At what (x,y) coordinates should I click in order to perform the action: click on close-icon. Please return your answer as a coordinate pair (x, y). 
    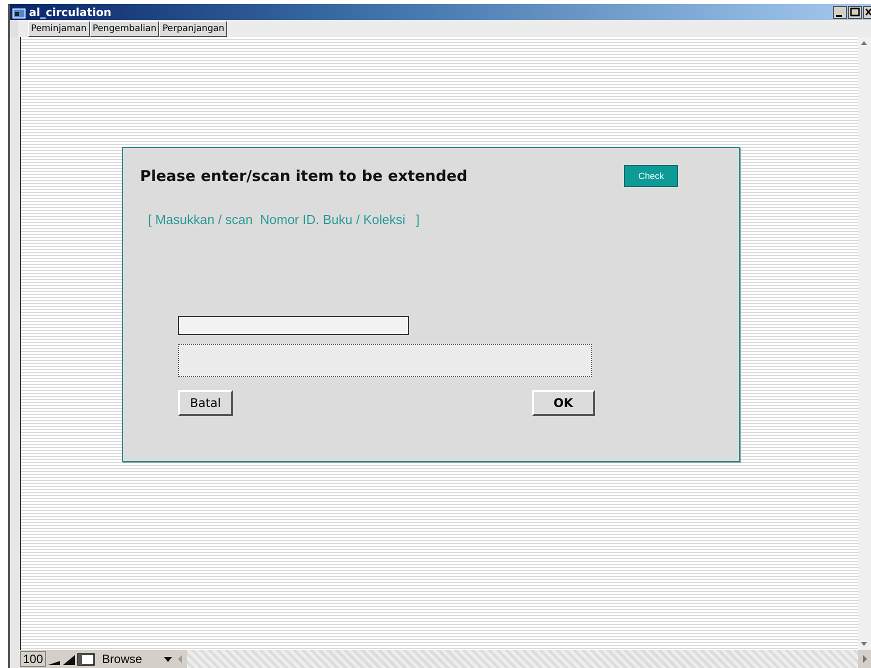
    Looking at the image, I should click on (867, 12).